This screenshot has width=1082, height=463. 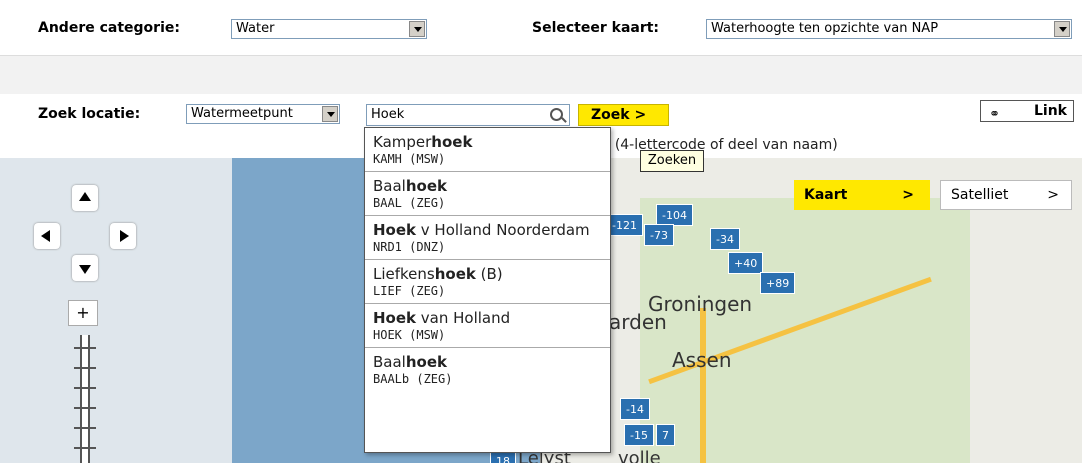 I want to click on suggestion-item: Hoek v Holland Noorderdam NRD1 (DNZ), so click(x=487, y=238).